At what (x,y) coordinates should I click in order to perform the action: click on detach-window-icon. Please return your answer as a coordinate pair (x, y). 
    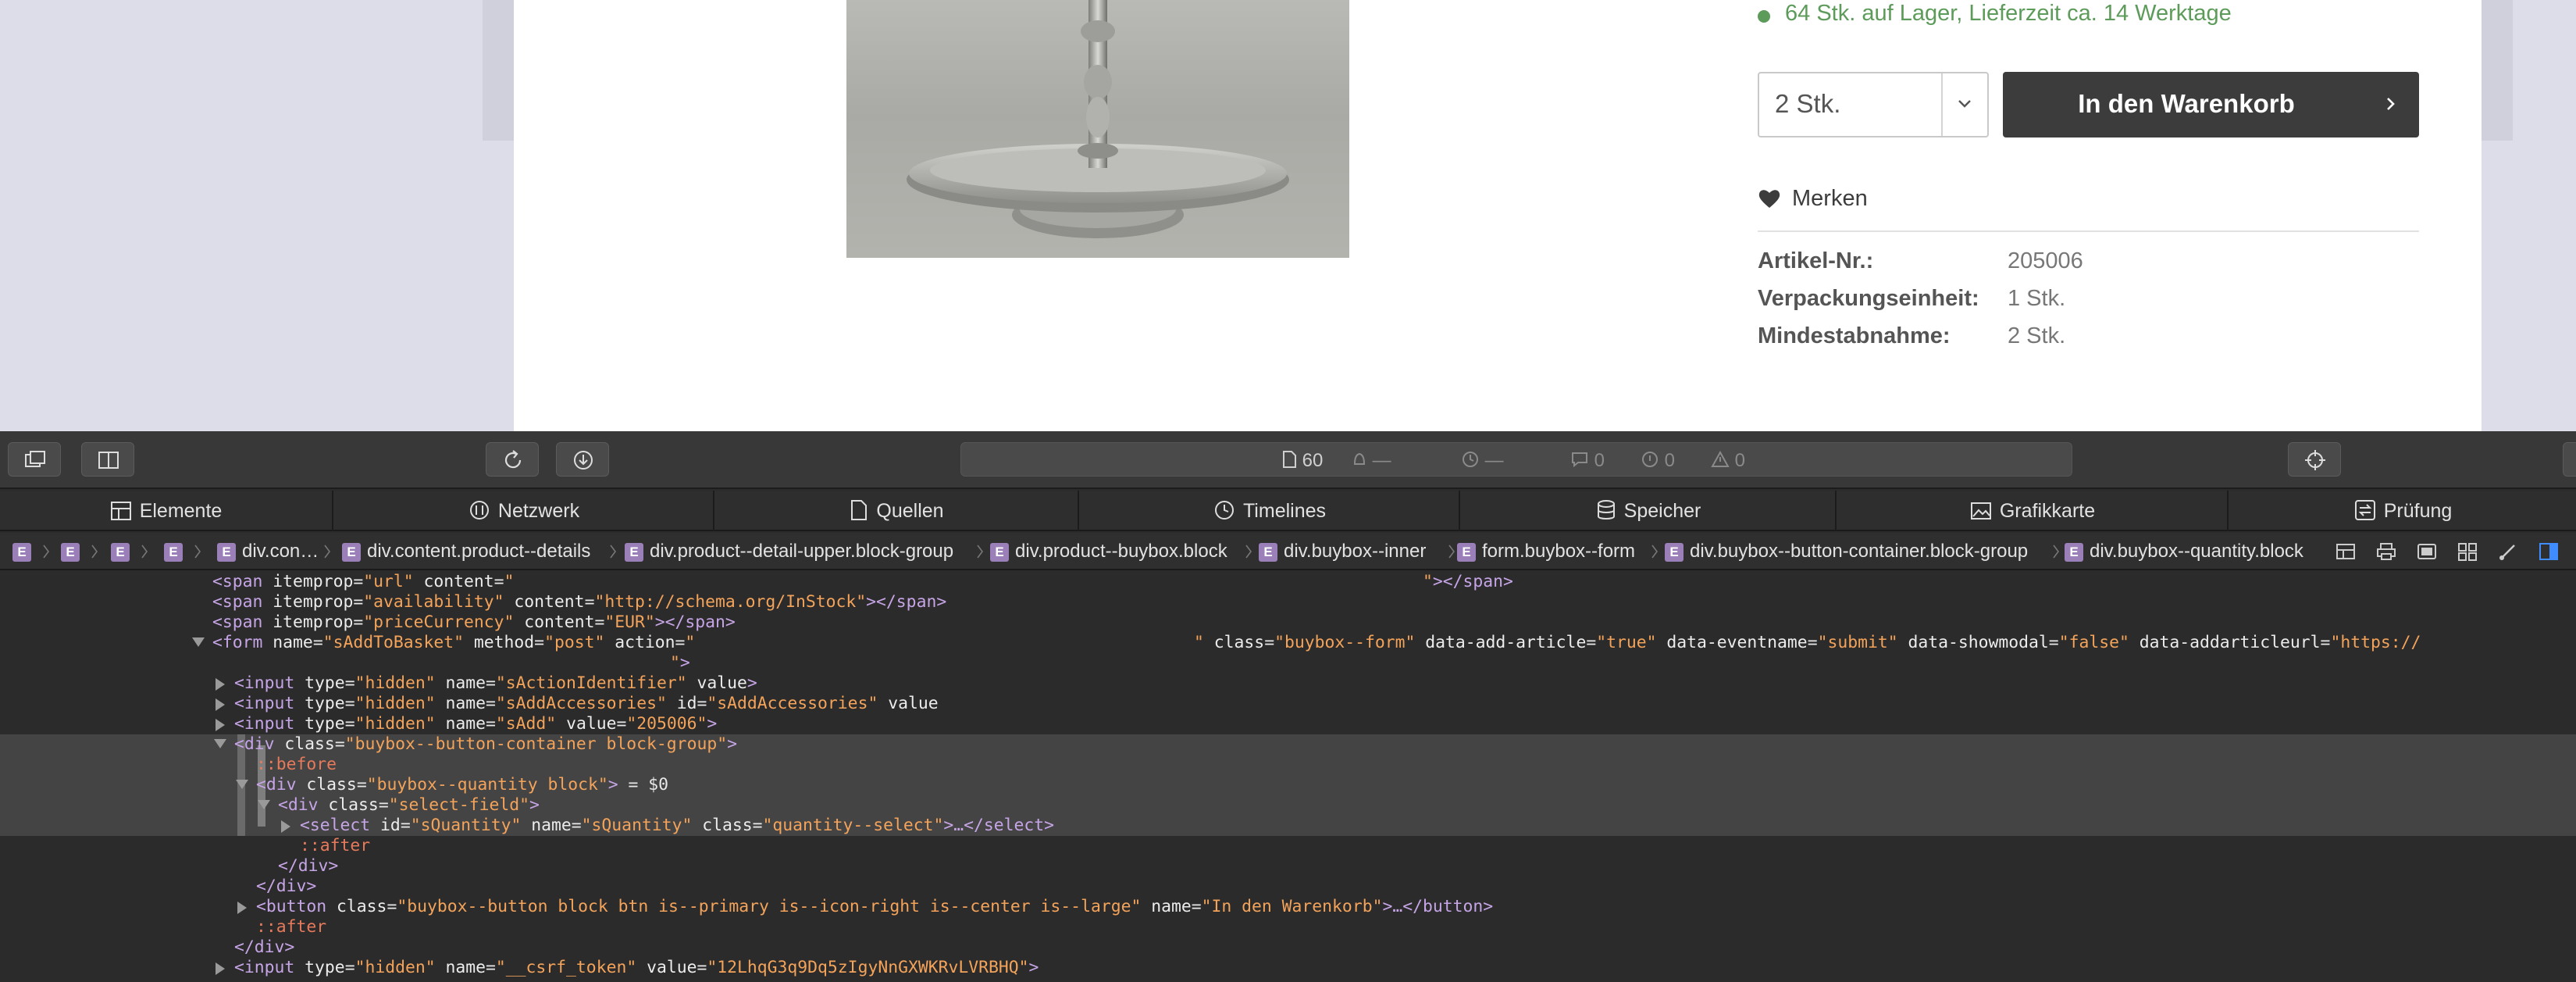
    Looking at the image, I should click on (35, 459).